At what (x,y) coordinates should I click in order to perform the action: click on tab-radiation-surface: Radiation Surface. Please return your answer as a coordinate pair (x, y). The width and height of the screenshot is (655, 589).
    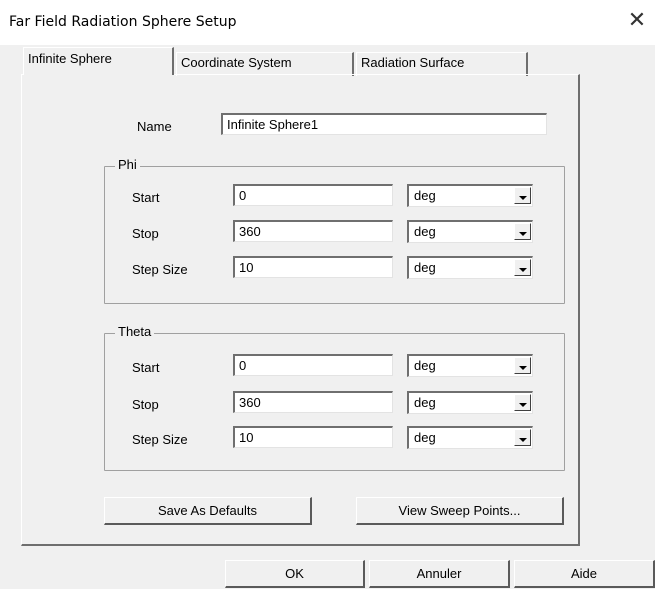
    Looking at the image, I should click on (442, 64).